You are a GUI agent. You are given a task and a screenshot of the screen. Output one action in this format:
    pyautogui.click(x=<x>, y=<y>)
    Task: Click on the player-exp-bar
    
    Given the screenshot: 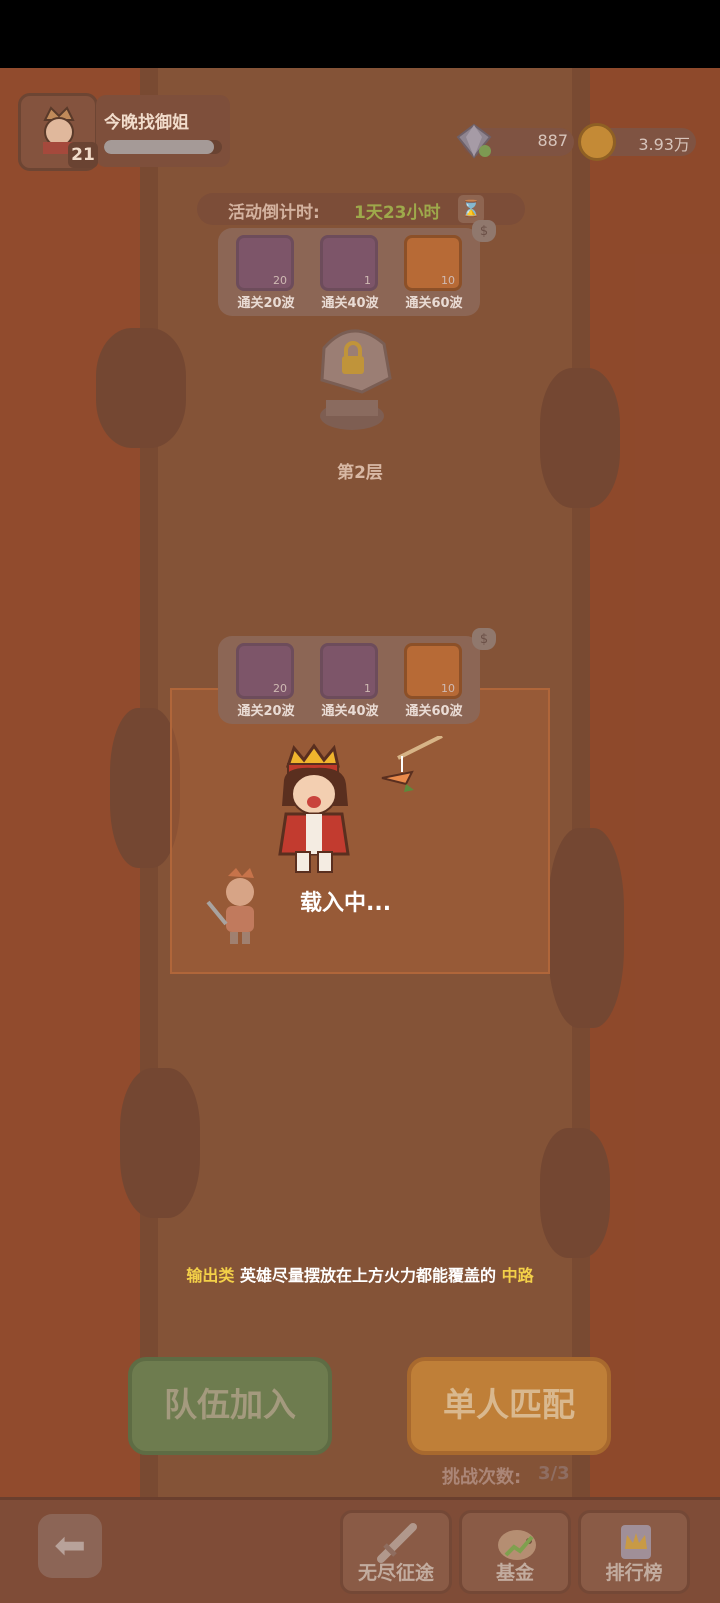 What is the action you would take?
    pyautogui.click(x=163, y=147)
    